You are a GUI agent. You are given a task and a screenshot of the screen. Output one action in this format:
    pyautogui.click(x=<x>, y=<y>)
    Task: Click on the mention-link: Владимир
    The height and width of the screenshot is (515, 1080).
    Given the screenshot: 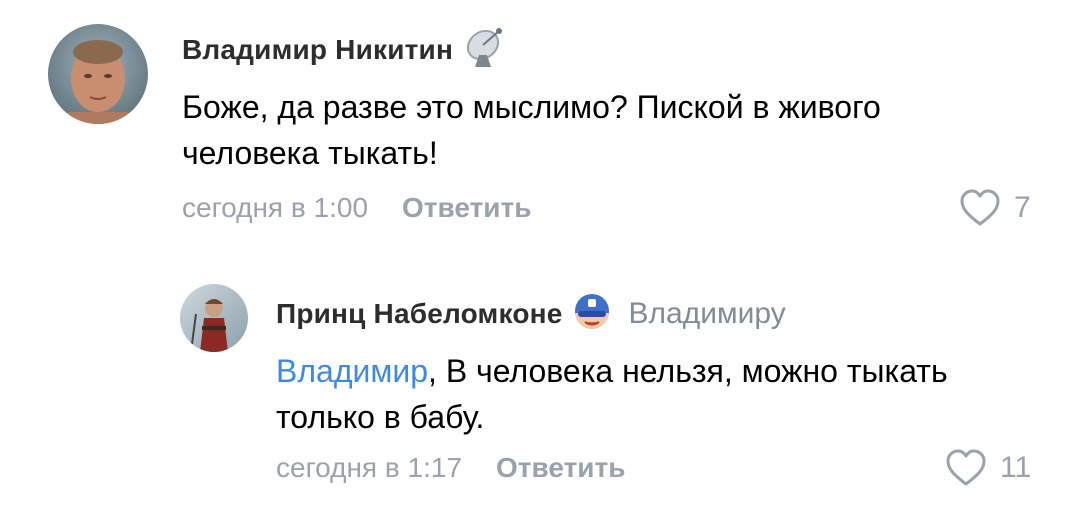 What is the action you would take?
    pyautogui.click(x=352, y=371)
    